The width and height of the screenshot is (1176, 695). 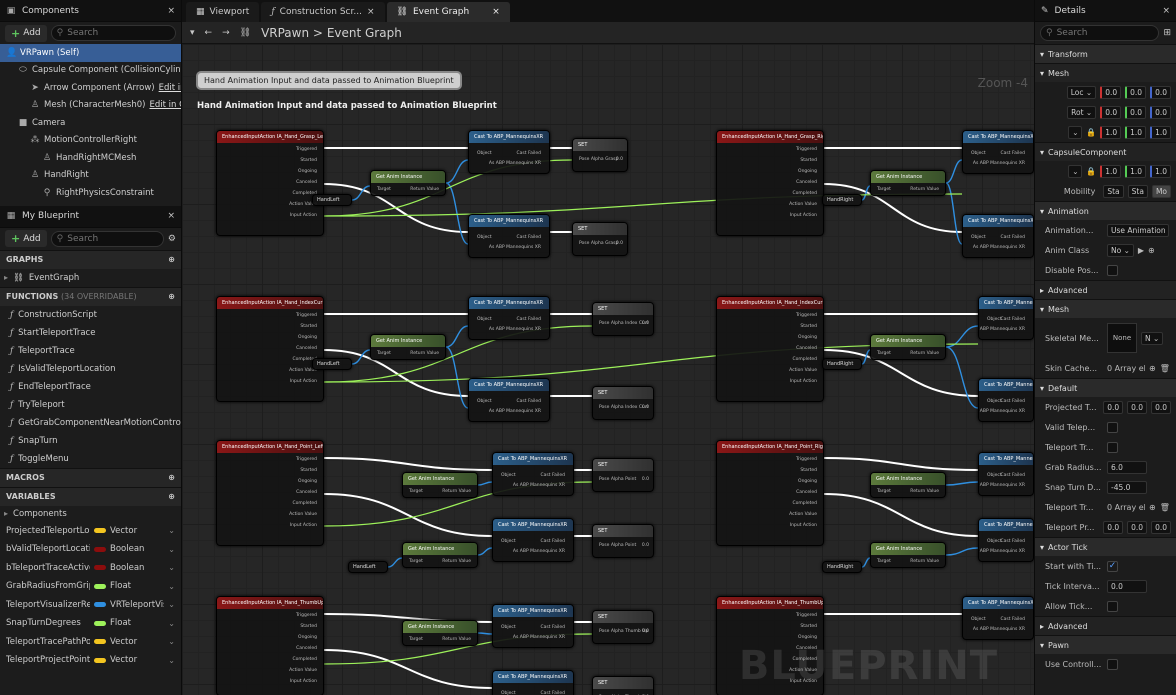 I want to click on actor-tick-section: ▾ Actor Tick, so click(x=1105, y=546).